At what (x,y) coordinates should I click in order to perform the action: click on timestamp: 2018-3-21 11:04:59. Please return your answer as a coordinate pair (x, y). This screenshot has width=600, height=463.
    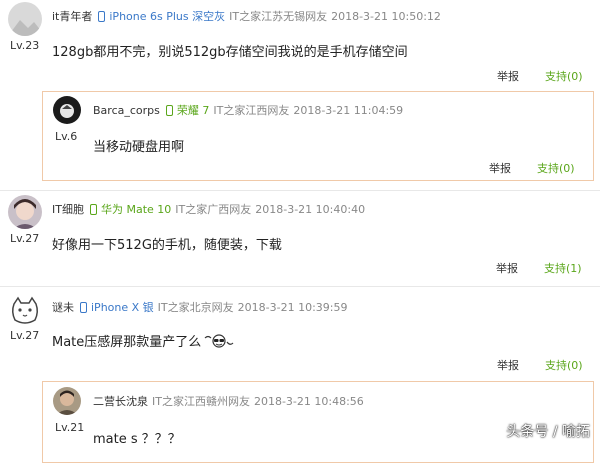
    Looking at the image, I should click on (348, 110).